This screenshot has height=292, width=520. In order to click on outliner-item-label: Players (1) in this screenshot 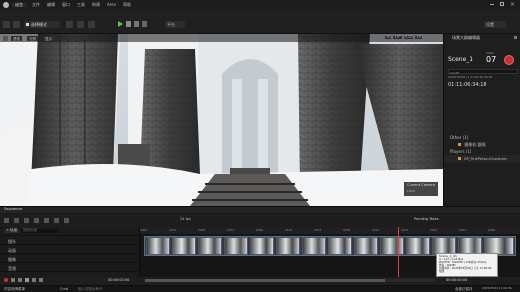, I will do `click(461, 151)`.